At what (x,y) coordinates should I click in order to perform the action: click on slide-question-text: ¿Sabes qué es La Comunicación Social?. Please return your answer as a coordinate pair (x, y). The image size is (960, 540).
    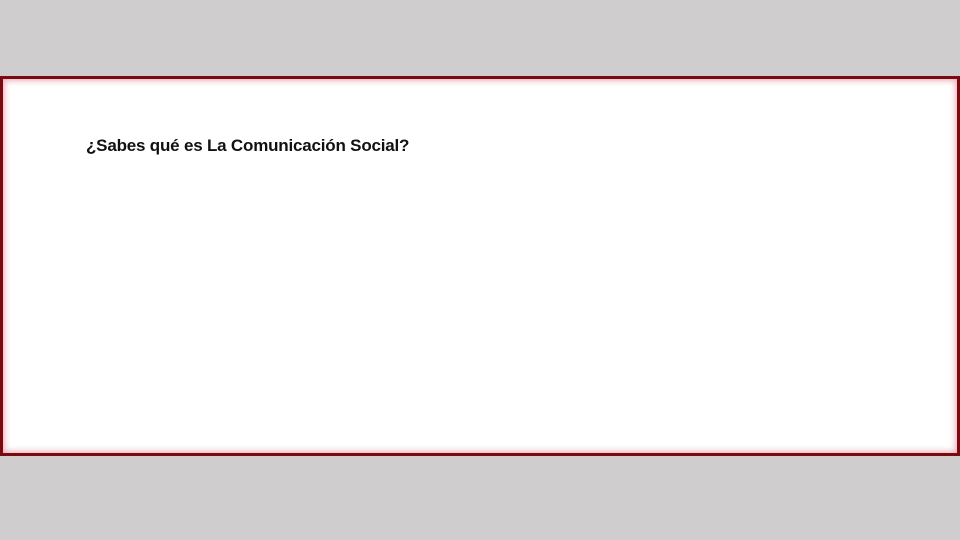
    Looking at the image, I should click on (248, 145).